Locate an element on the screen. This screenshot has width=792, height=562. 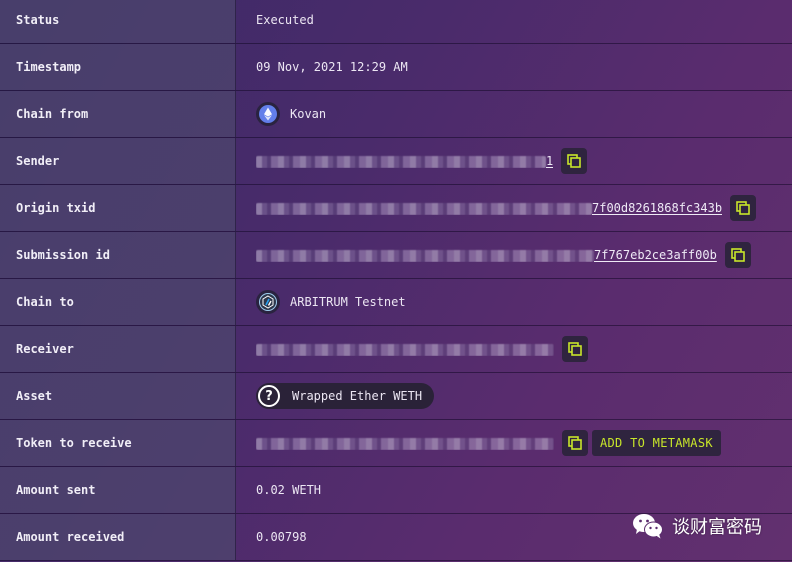
copy-submission-id-button is located at coordinates (737, 255).